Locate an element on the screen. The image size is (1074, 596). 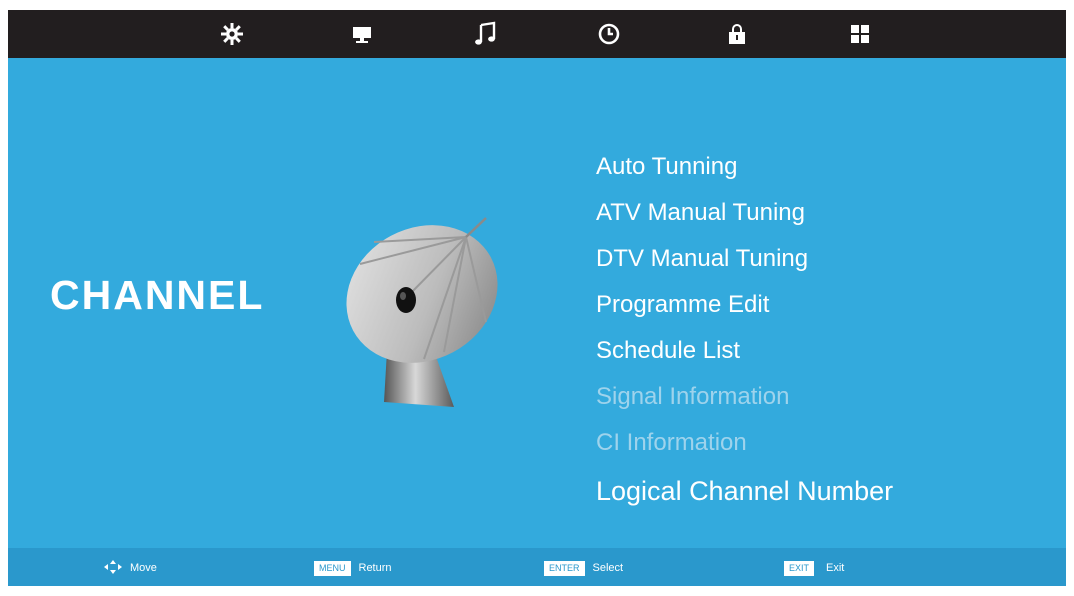
menu-item-dtv-manual-tuning: DTV Manual Tuning is located at coordinates (744, 259).